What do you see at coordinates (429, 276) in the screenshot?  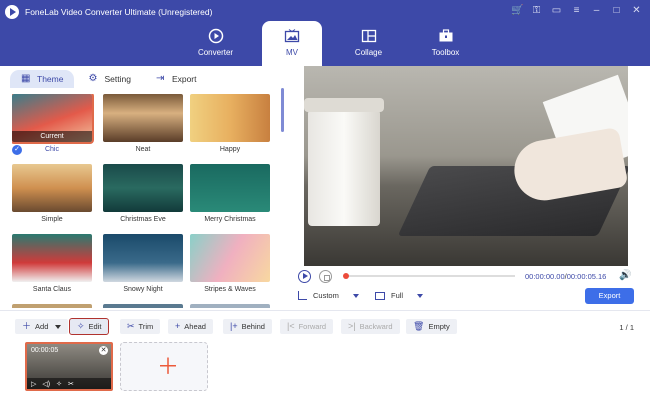 I see `seek-bar` at bounding box center [429, 276].